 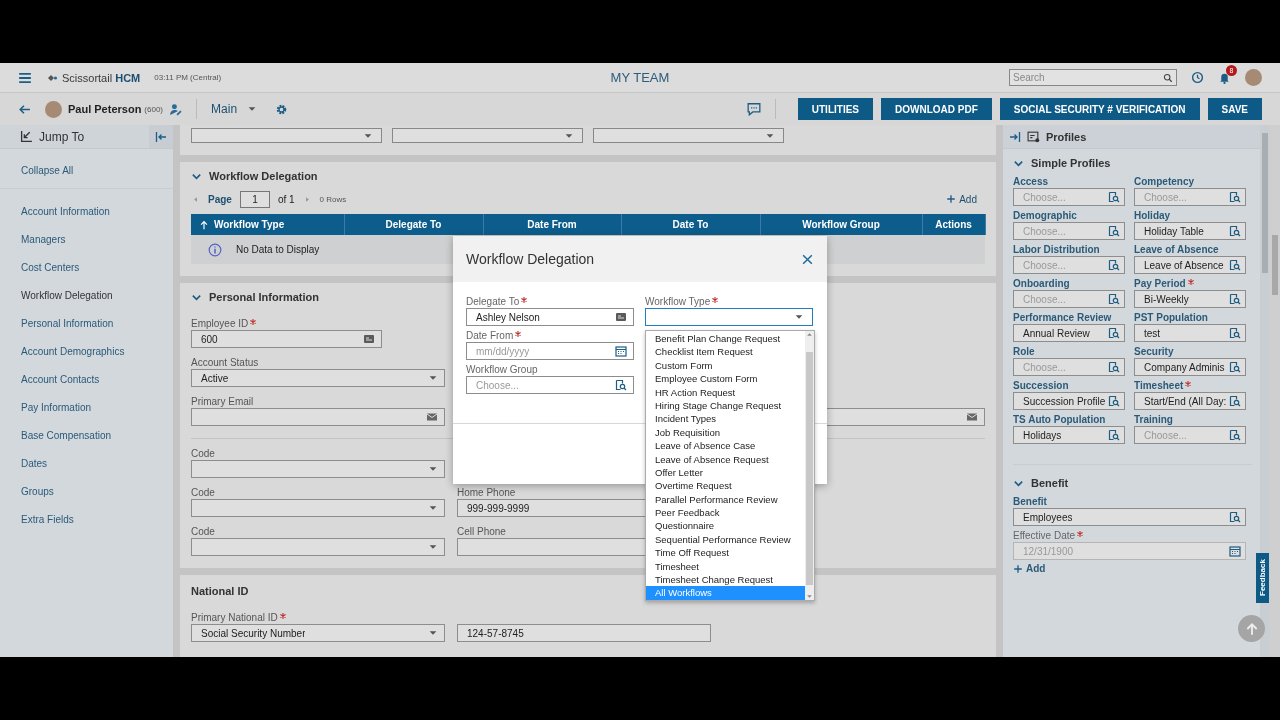 I want to click on gear-icon, so click(x=282, y=109).